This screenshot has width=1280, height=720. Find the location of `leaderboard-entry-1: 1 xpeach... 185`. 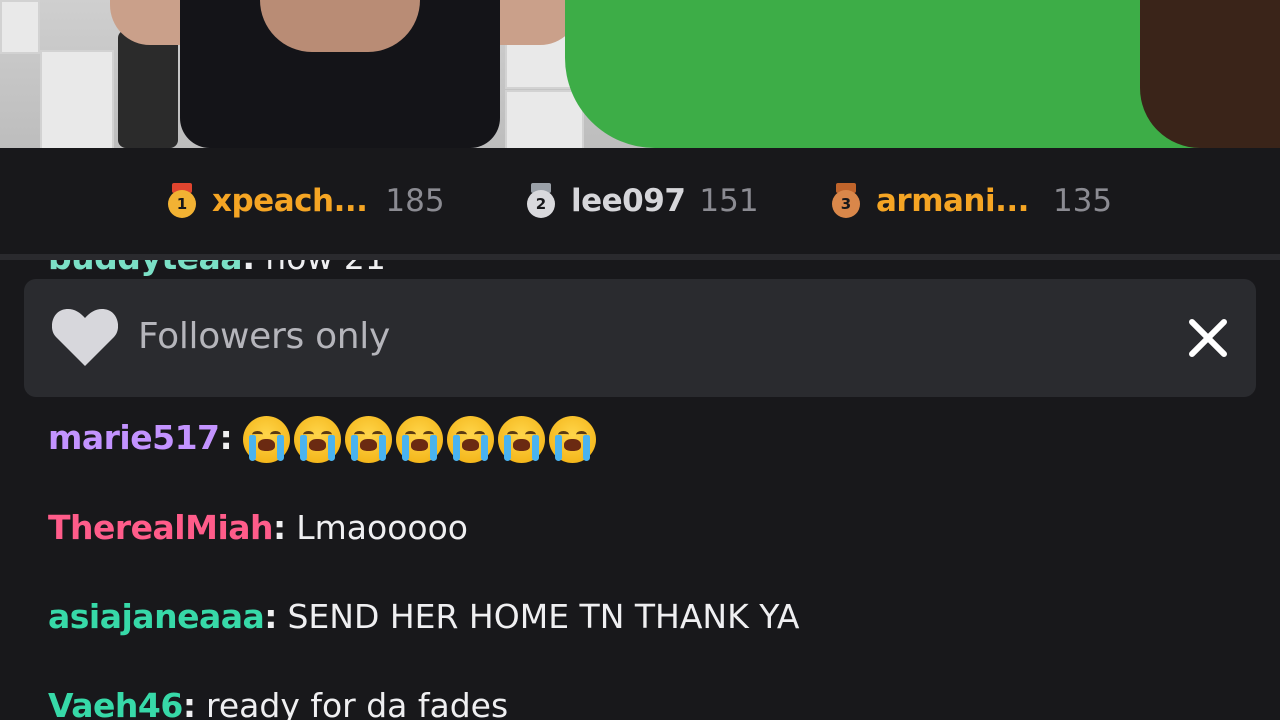

leaderboard-entry-1: 1 xpeach... 185 is located at coordinates (305, 201).